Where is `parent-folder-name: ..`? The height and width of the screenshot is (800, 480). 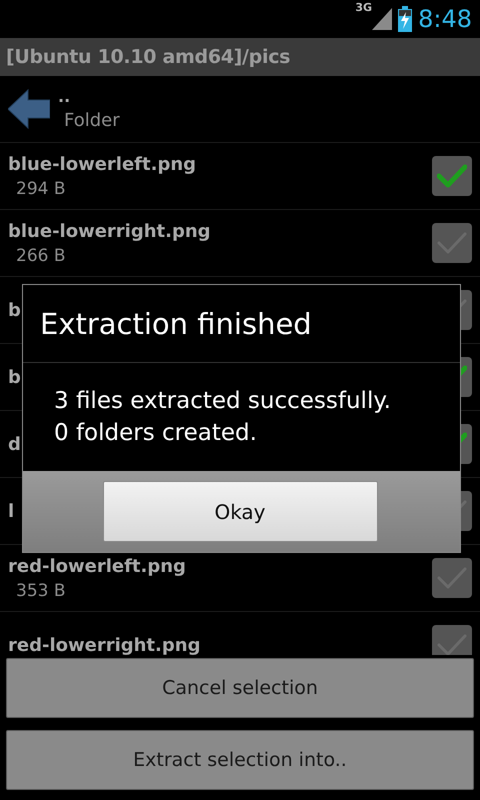
parent-folder-name: .. is located at coordinates (64, 96).